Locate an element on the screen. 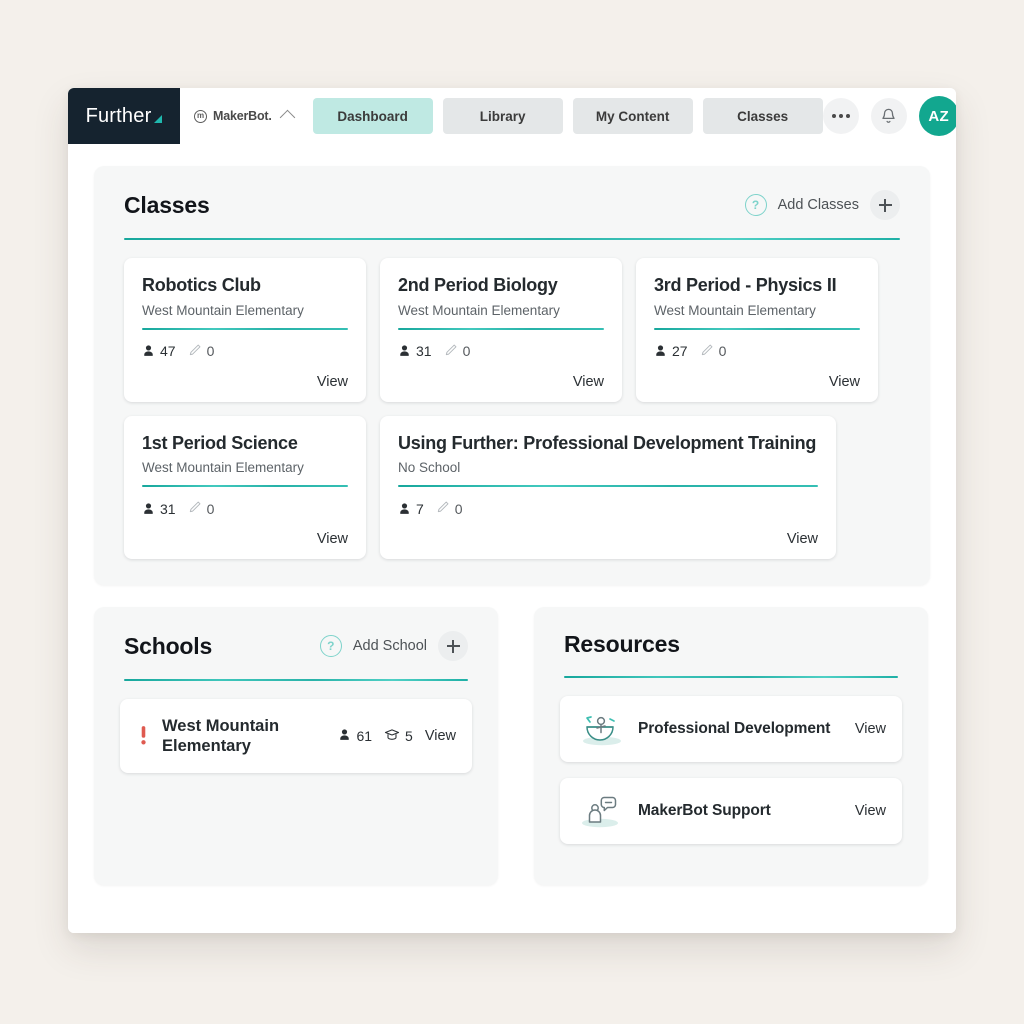 The width and height of the screenshot is (1024, 1024). further-logo-text: Further is located at coordinates (118, 115).